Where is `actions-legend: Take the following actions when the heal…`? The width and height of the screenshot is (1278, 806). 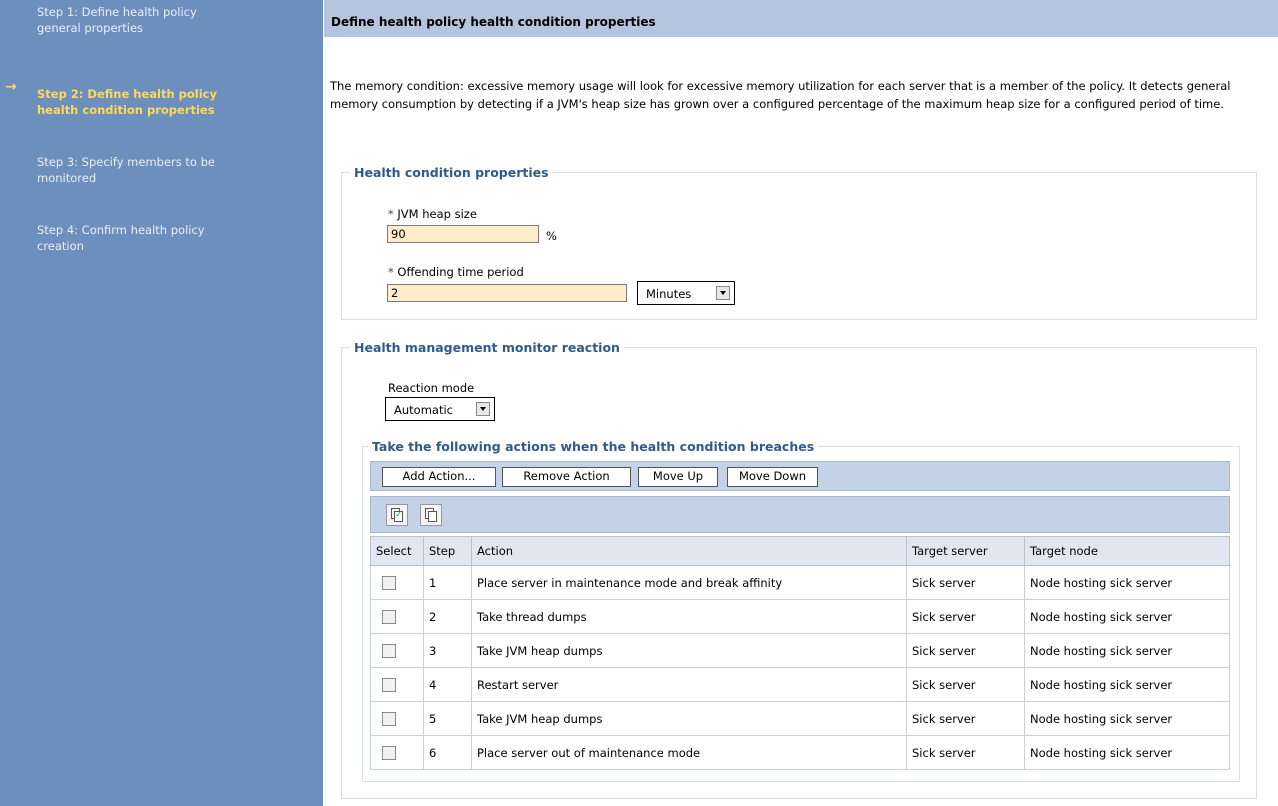
actions-legend: Take the following actions when the heal… is located at coordinates (593, 446).